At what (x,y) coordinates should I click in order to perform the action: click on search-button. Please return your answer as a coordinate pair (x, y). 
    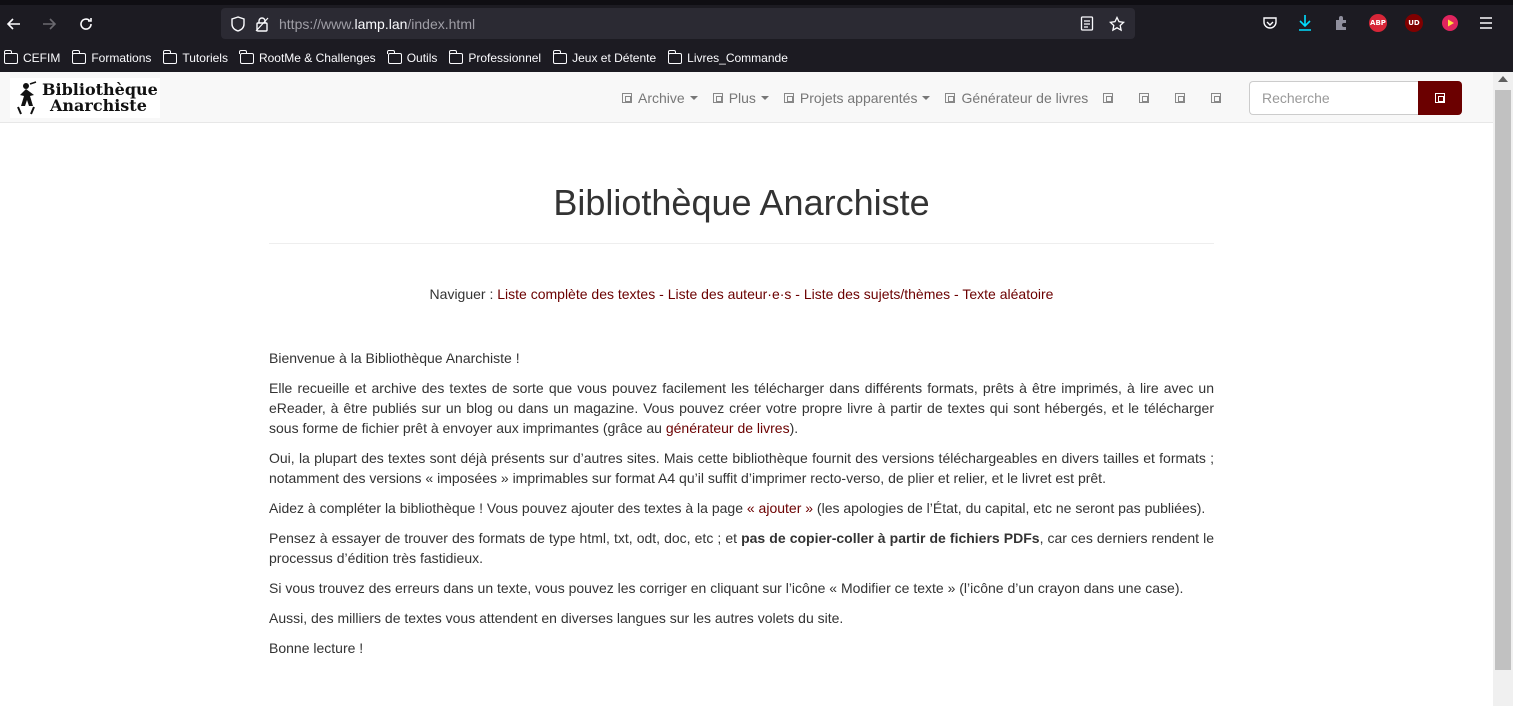
    Looking at the image, I should click on (1440, 98).